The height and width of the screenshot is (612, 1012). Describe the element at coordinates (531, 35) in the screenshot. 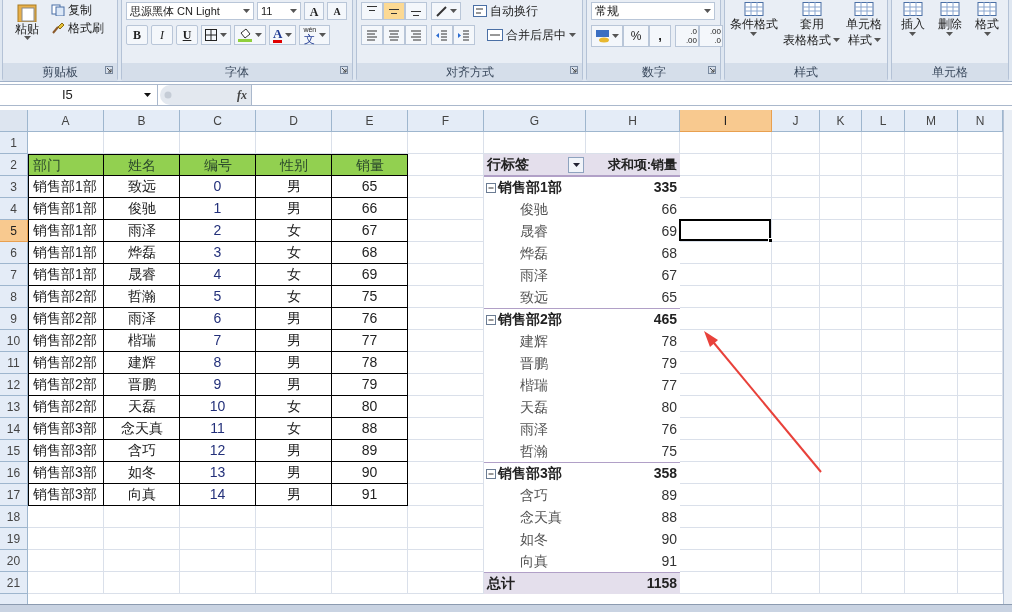

I see `merge-center-button: 合并后居中` at that location.